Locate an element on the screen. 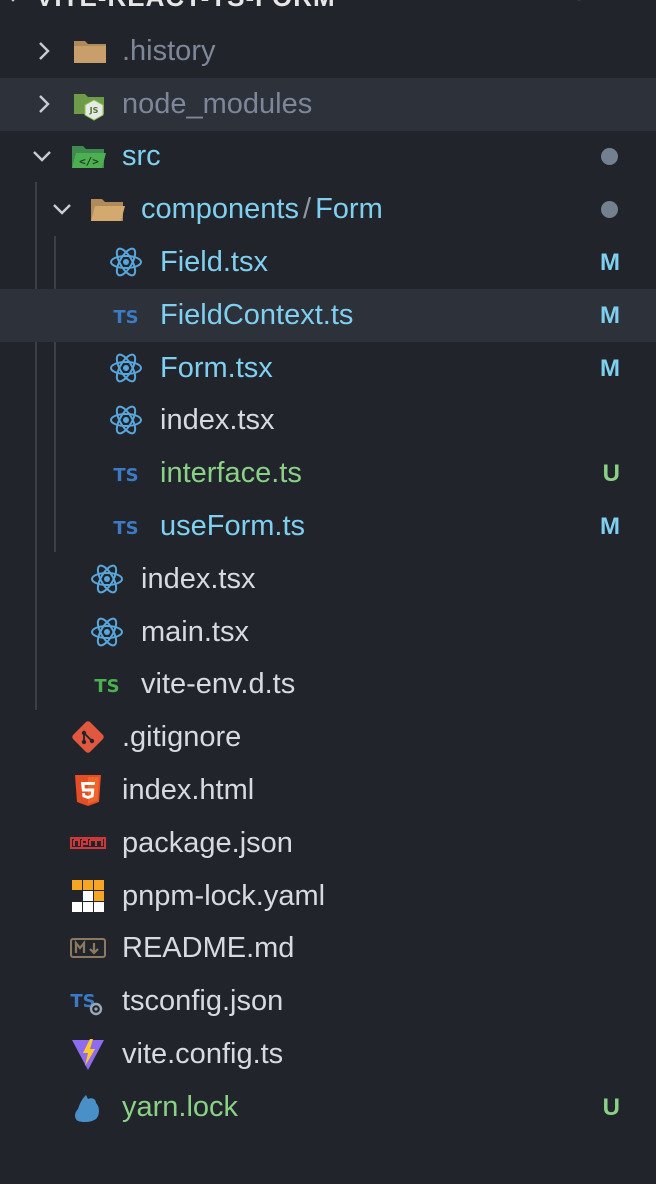  tree-item-form-index-tsx: index.tsx is located at coordinates (328, 420).